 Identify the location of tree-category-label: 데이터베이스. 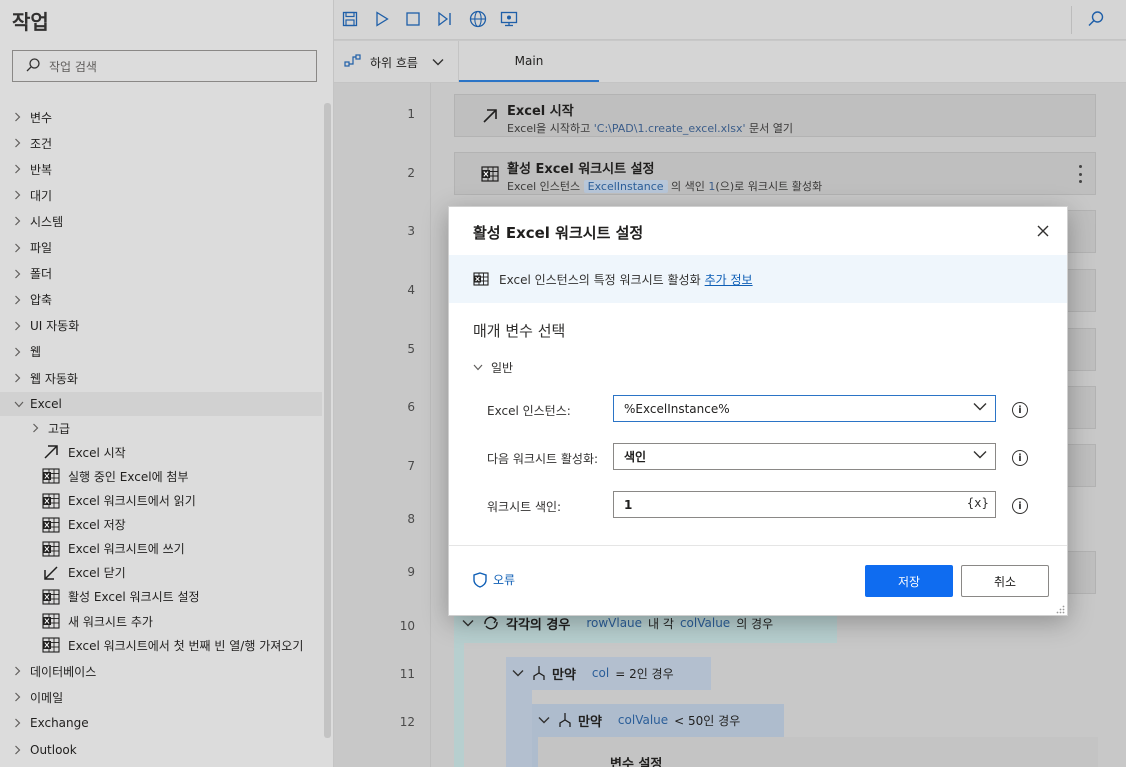
(63, 671).